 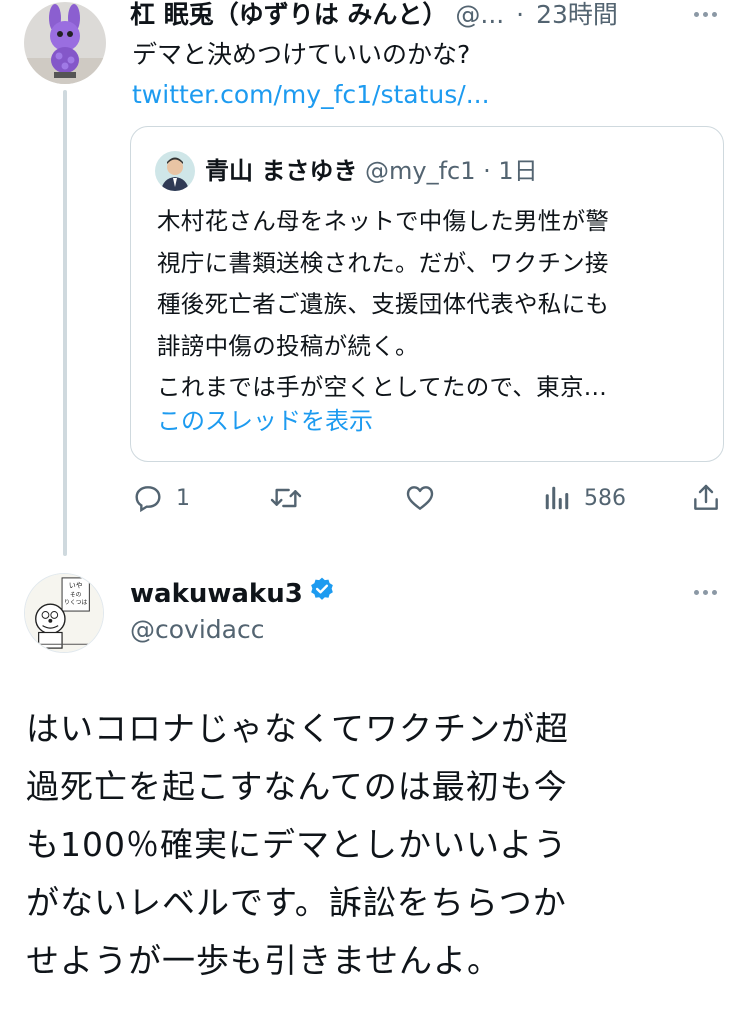 I want to click on author-name: 杠 眠兎（ゆずりは みんと）, so click(x=288, y=14).